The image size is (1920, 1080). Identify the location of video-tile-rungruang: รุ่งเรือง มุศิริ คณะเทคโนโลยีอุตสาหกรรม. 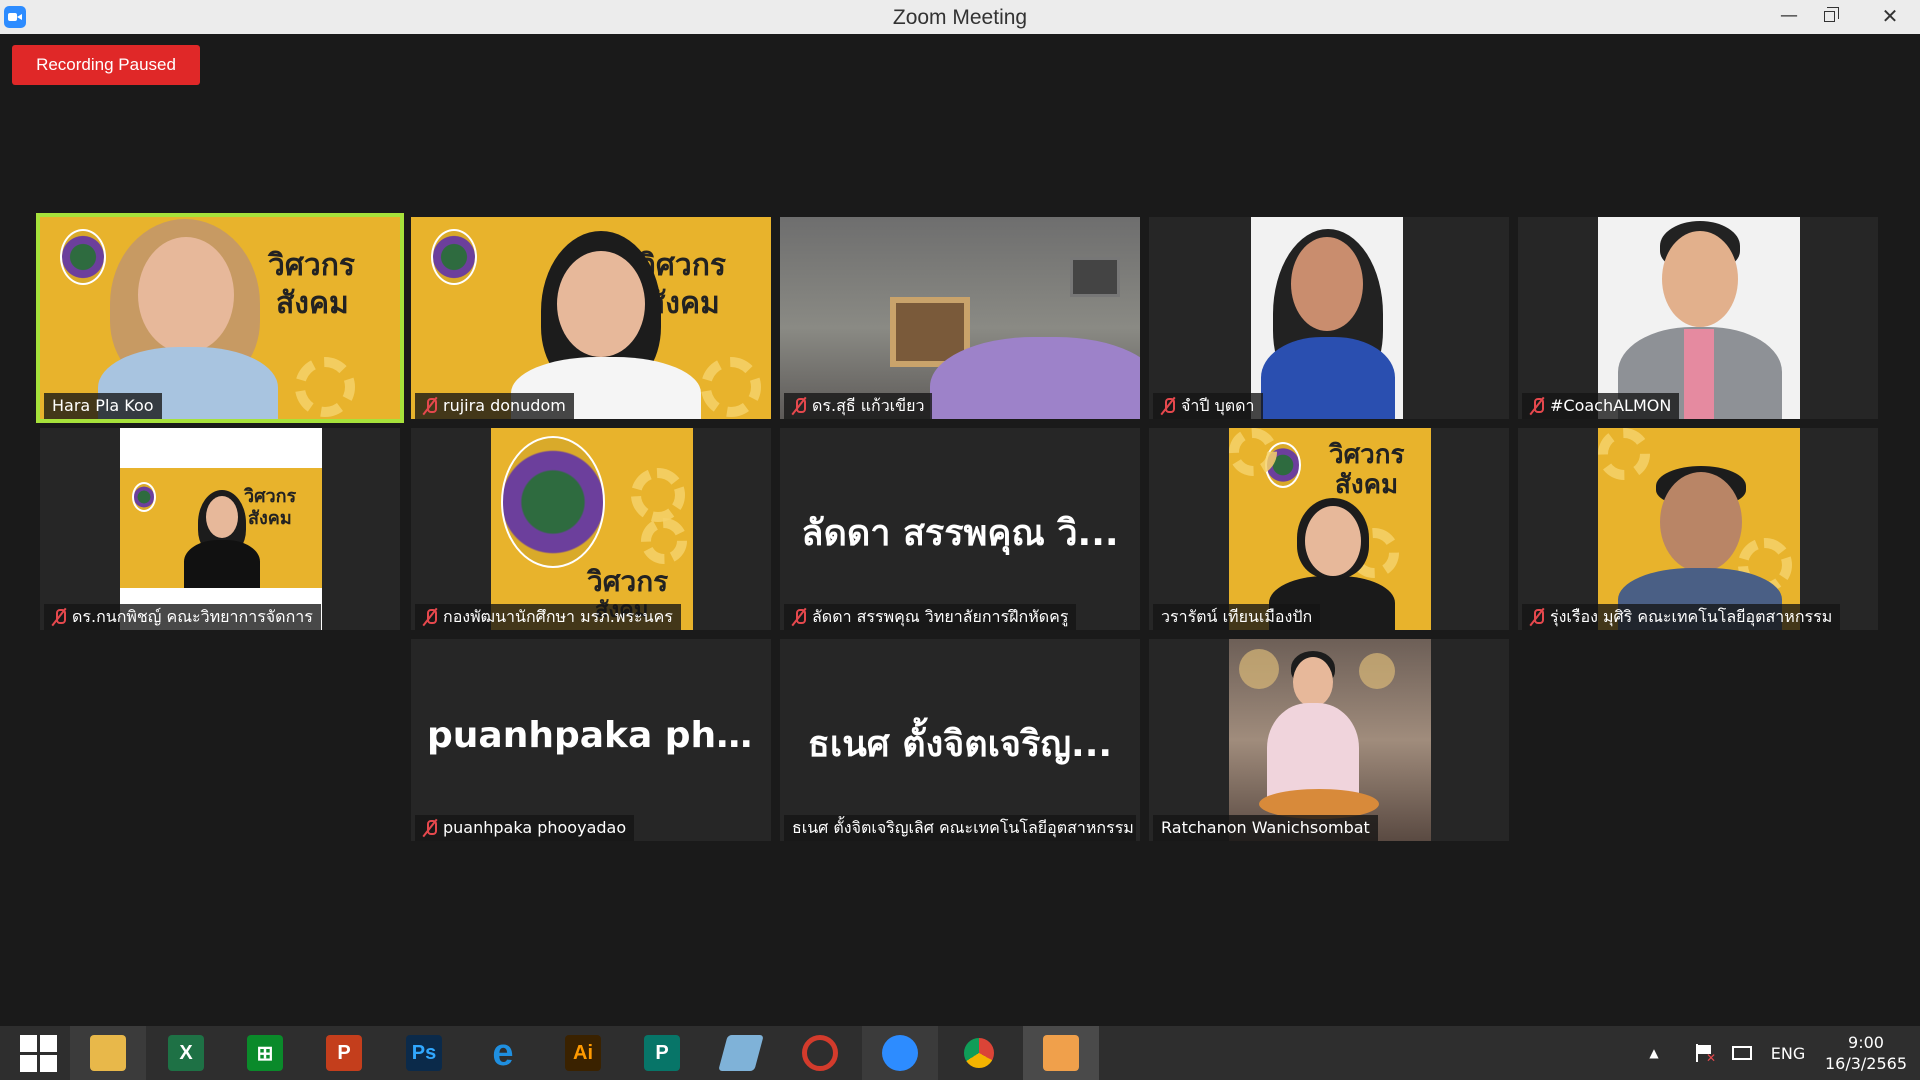
(1698, 529).